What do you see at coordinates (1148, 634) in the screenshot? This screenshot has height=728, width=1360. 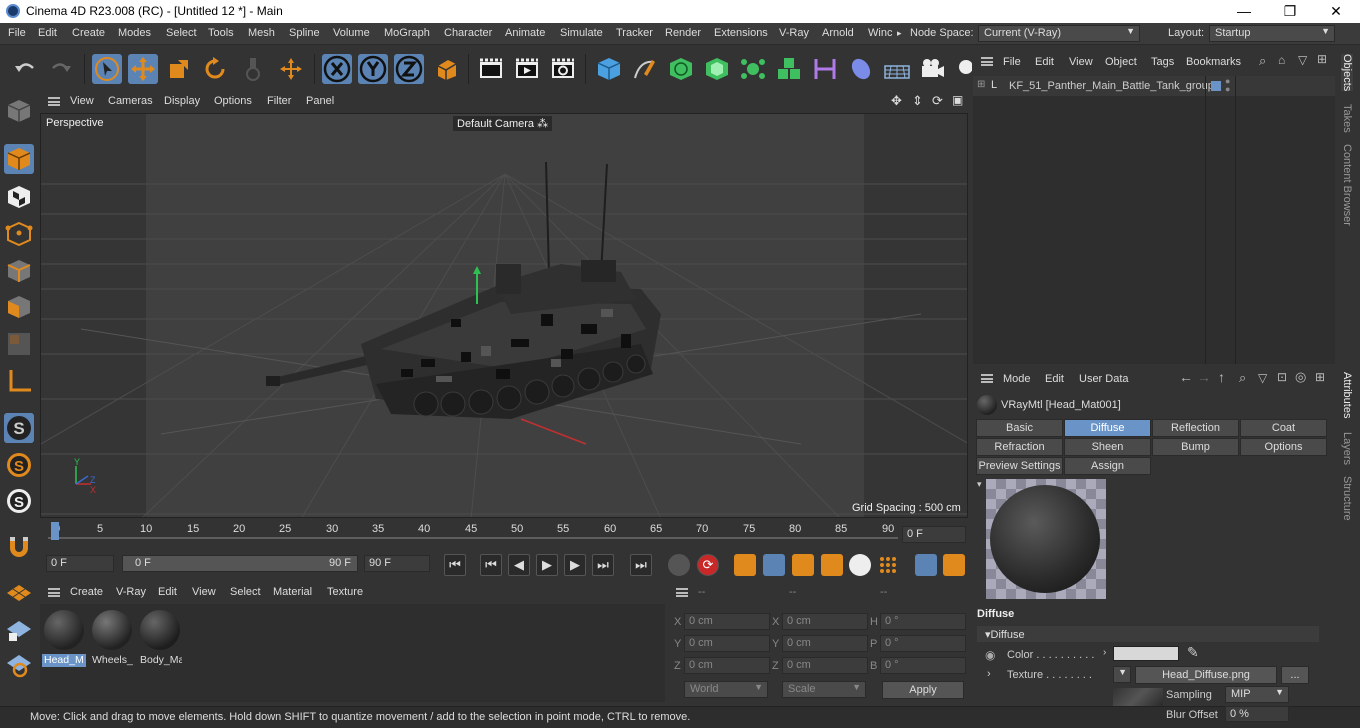 I see `diffuse-group-header: ▾Diffuse` at bounding box center [1148, 634].